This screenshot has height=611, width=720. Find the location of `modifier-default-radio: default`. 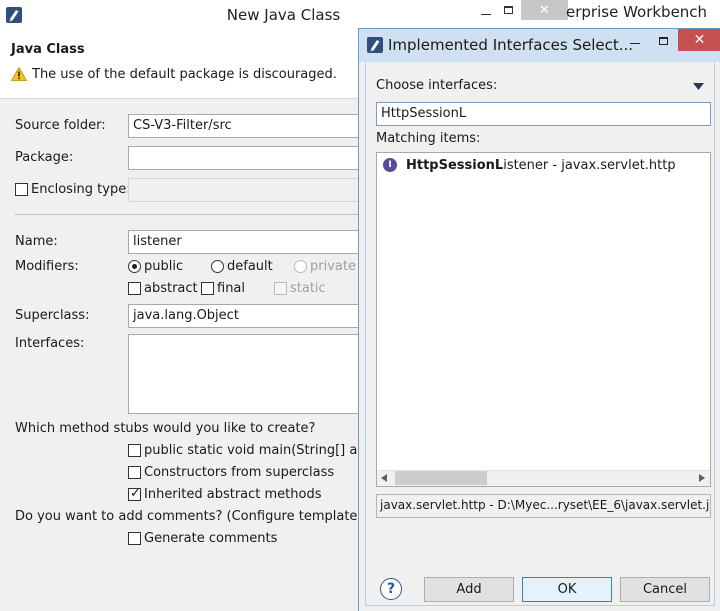

modifier-default-radio: default is located at coordinates (242, 266).